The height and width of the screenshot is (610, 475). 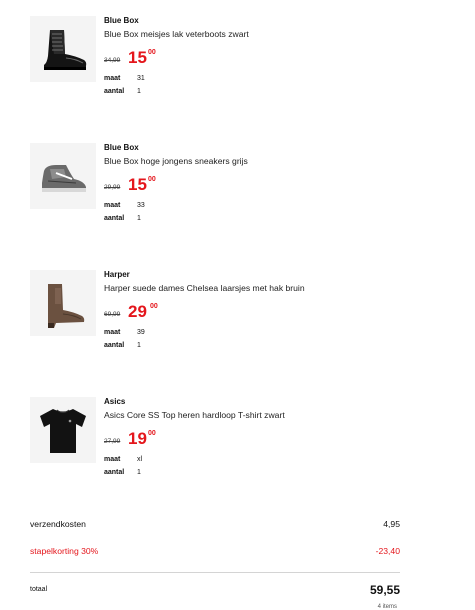 I want to click on product-image-sneaker, so click(x=63, y=176).